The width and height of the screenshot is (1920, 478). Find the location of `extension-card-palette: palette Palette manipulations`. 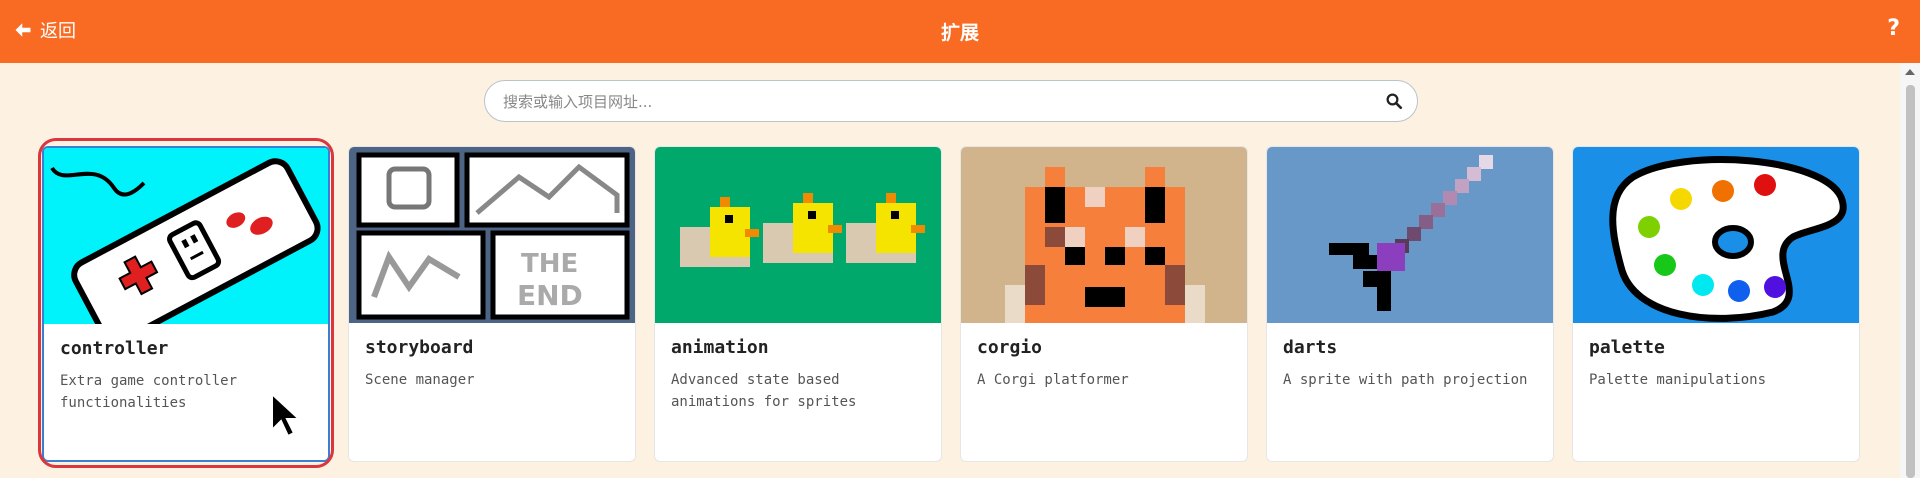

extension-card-palette: palette Palette manipulations is located at coordinates (1716, 304).